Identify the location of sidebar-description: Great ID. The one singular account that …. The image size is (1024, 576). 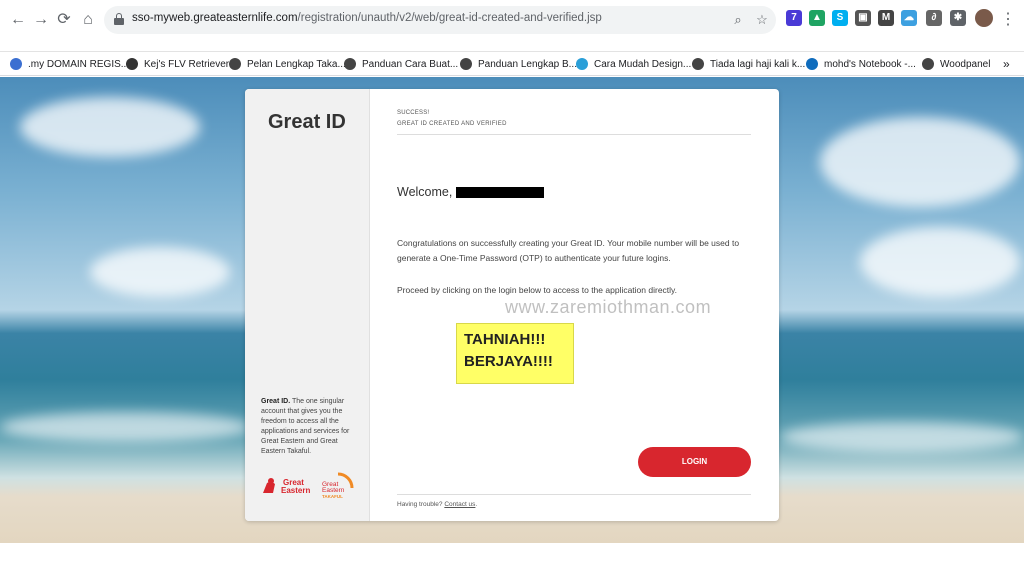
(305, 426).